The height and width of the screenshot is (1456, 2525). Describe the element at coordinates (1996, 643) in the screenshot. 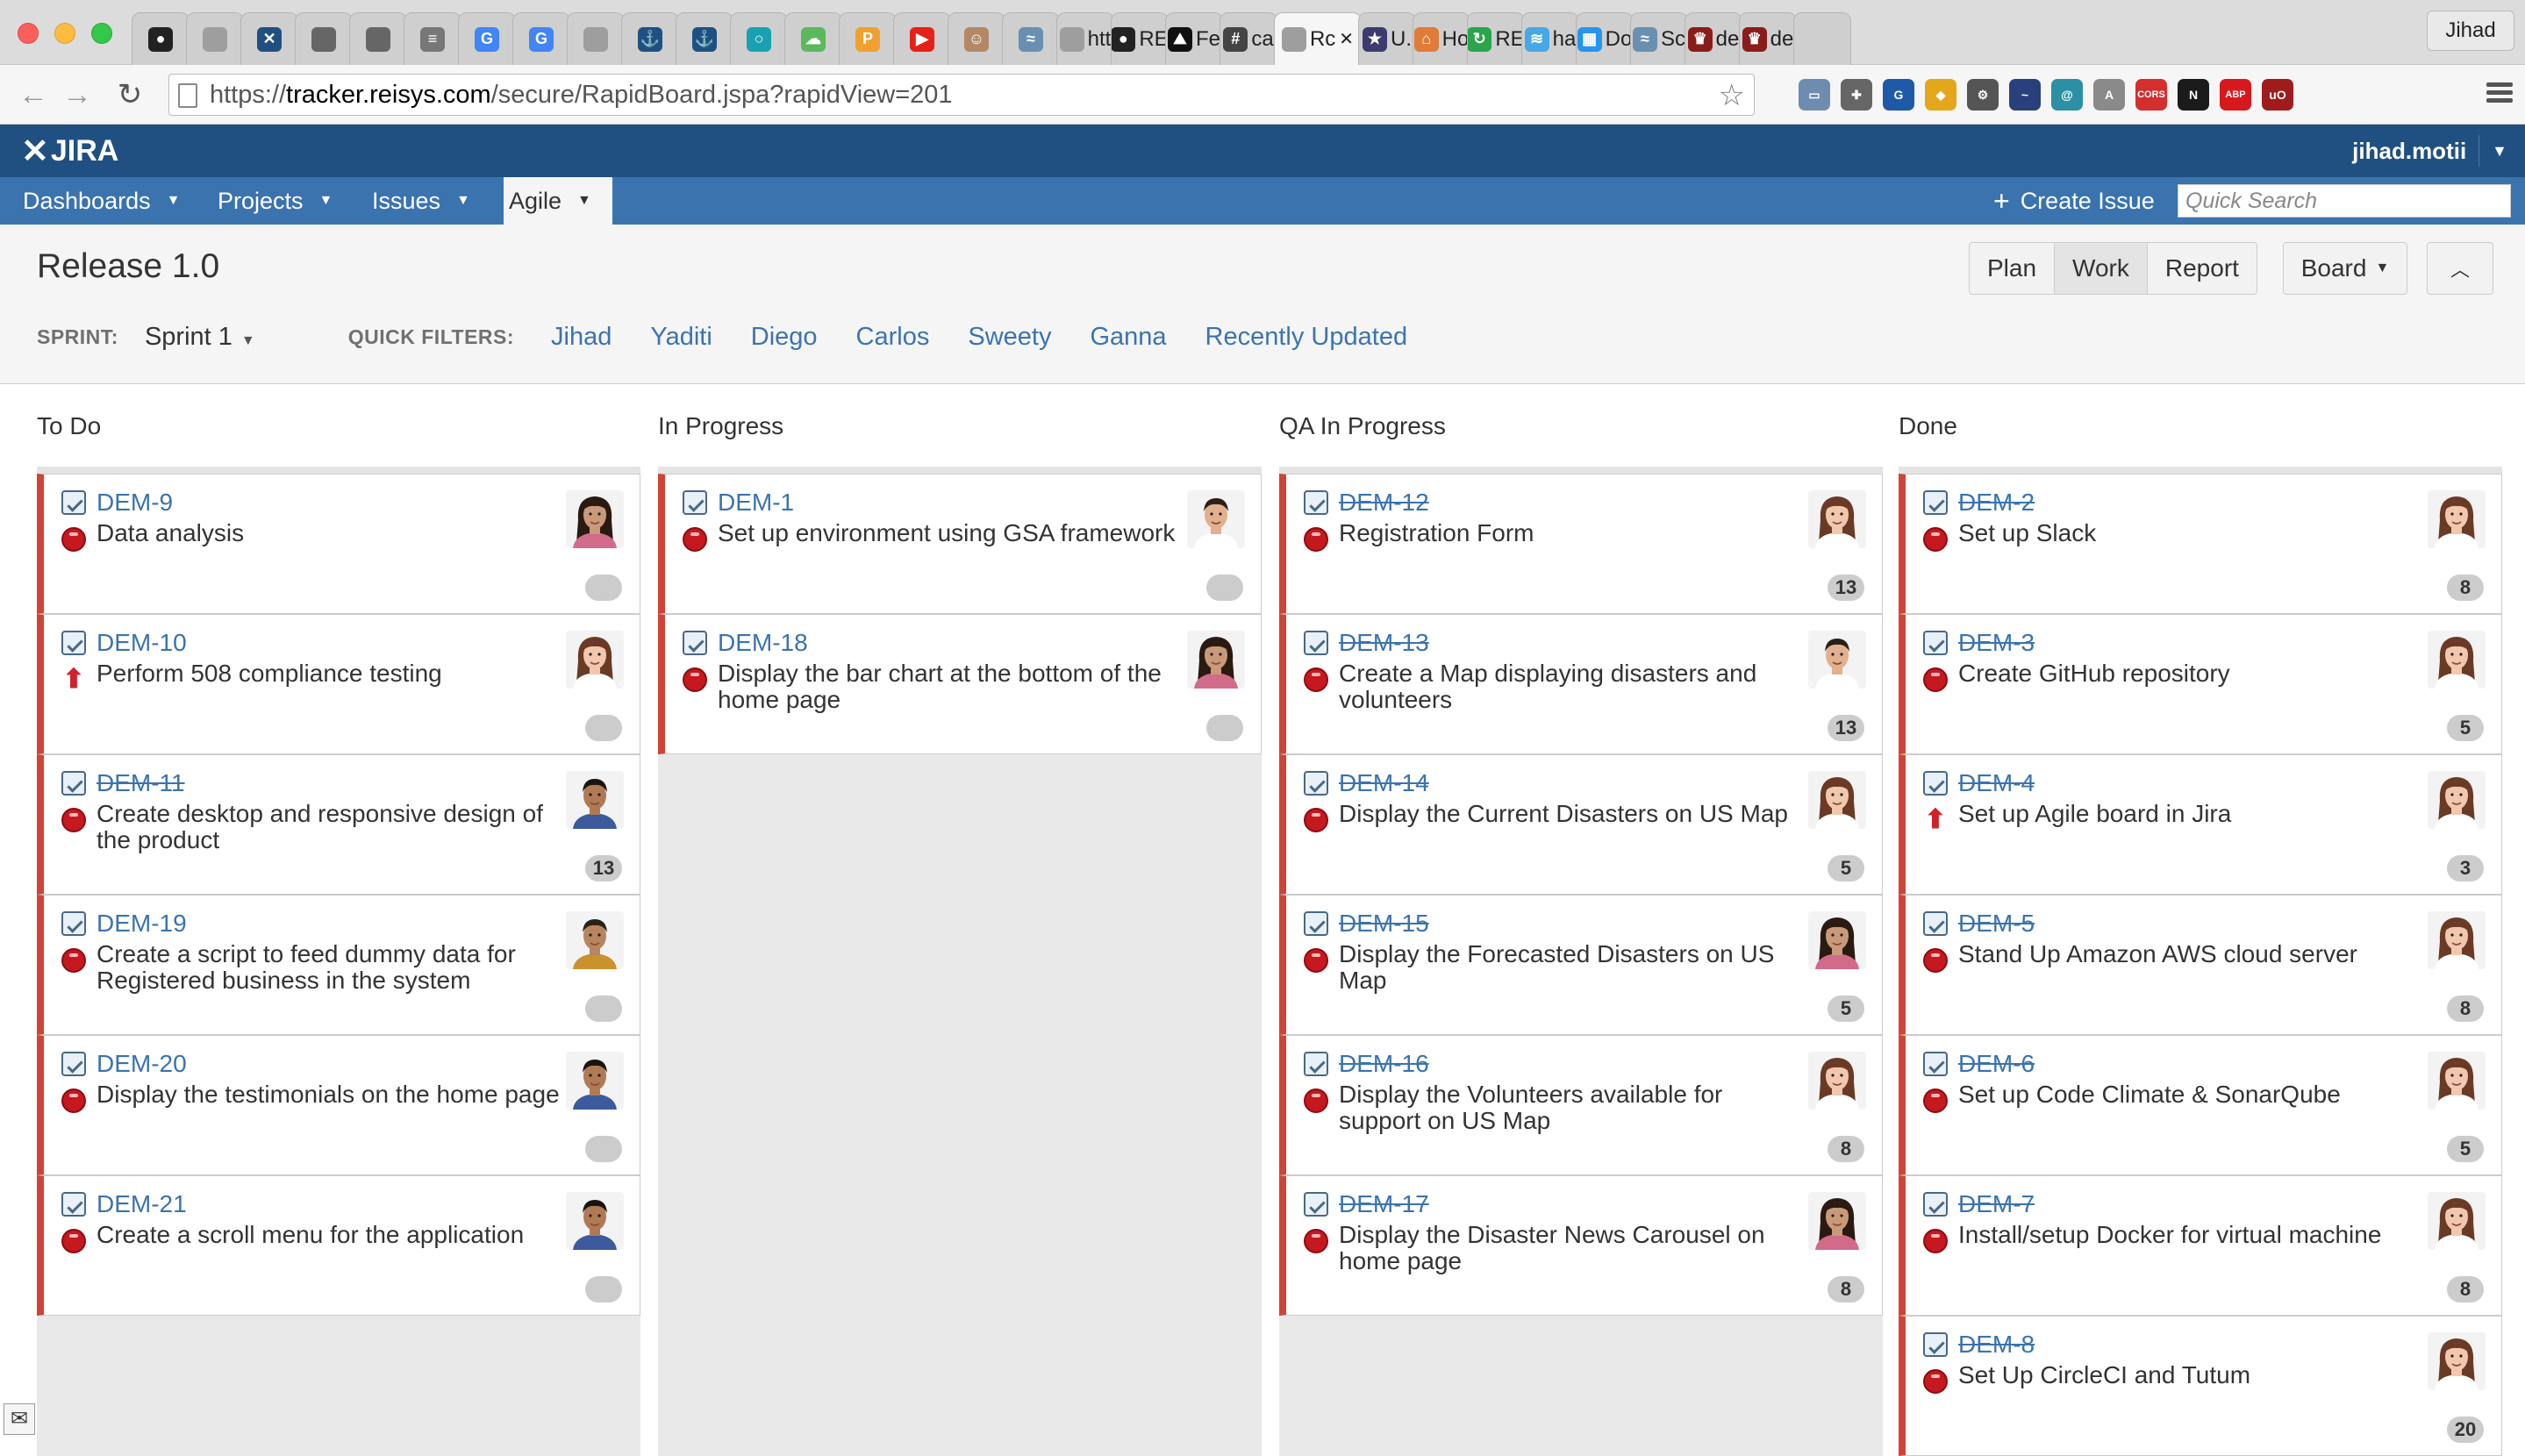

I see `issue-key-link: DEM-3` at that location.